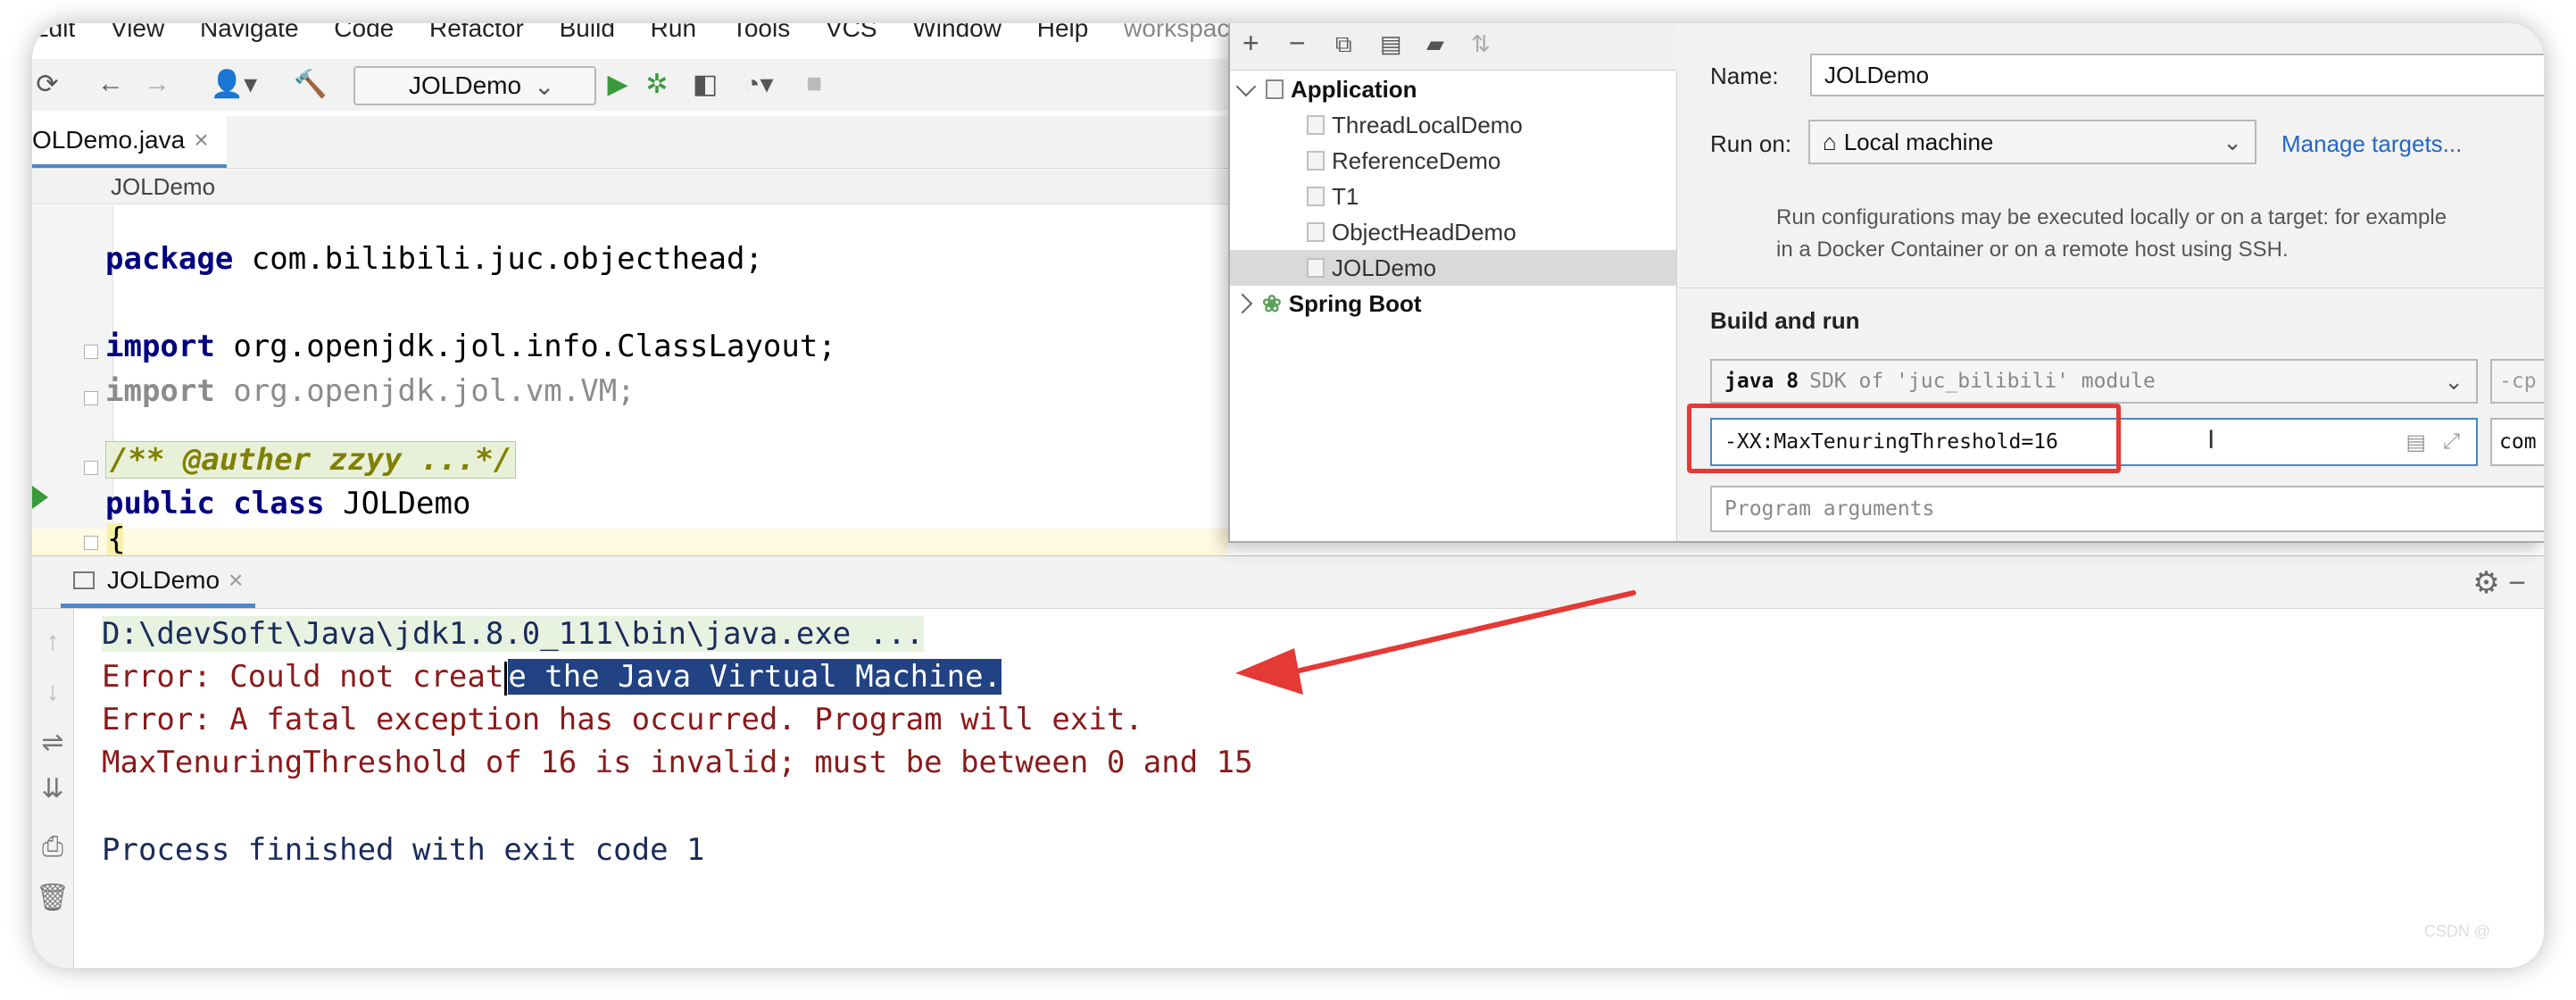 This screenshot has width=2576, height=1000. Describe the element at coordinates (1269, 672) in the screenshot. I see `arrow-head` at that location.